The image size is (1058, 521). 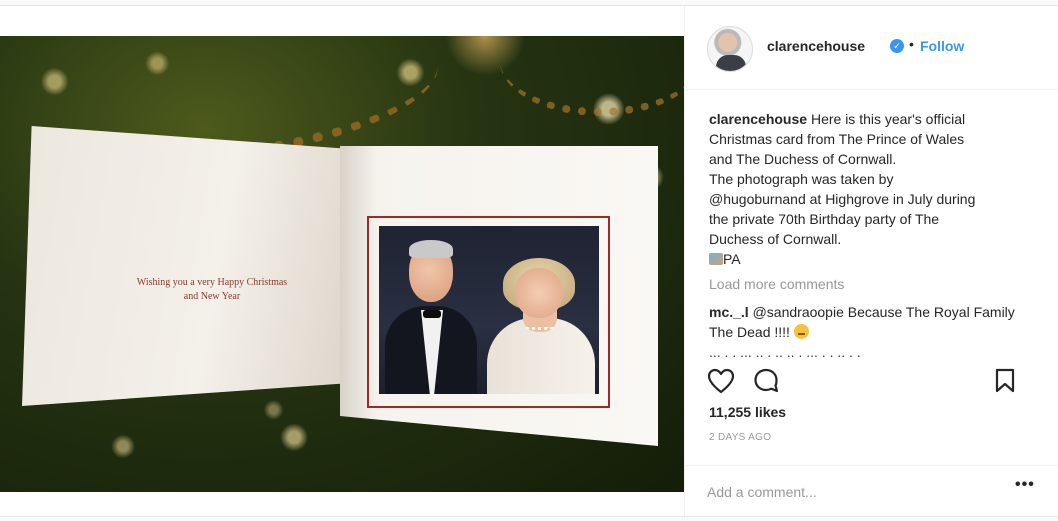 I want to click on cut-off-comment: ... . . ... .. . .. .. . ... . . .. . ., so click(x=785, y=351).